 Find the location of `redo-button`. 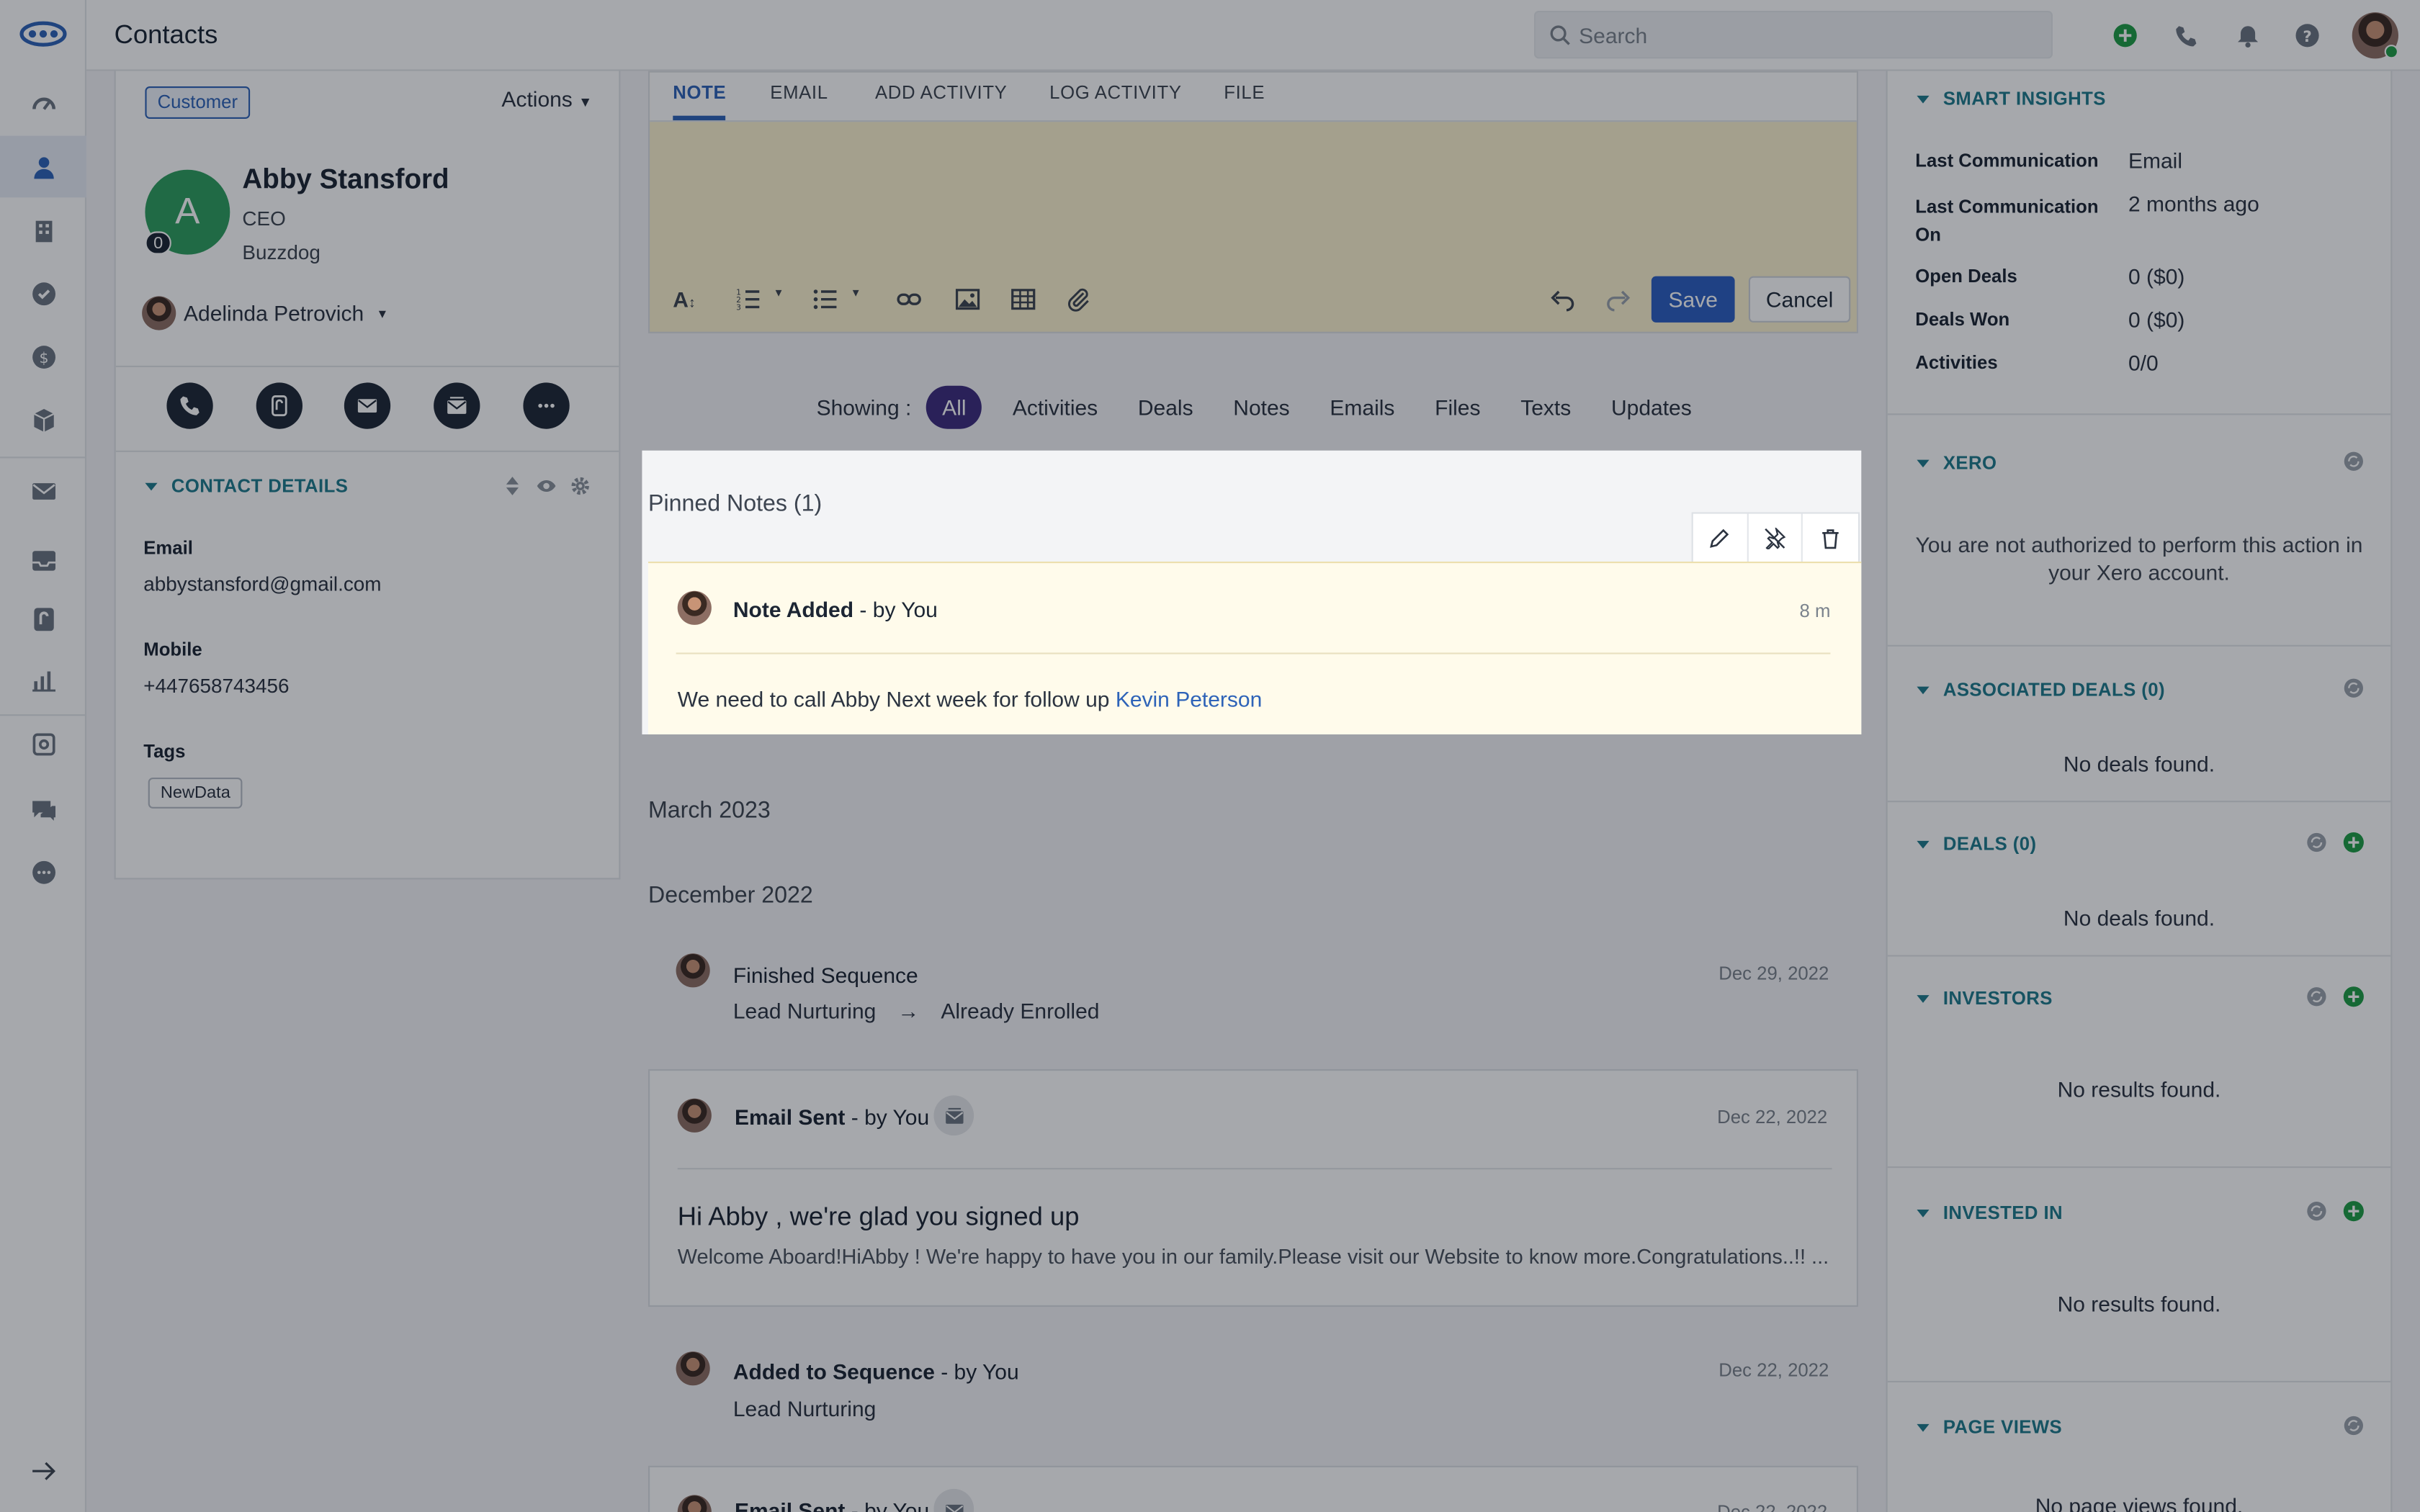

redo-button is located at coordinates (1619, 299).